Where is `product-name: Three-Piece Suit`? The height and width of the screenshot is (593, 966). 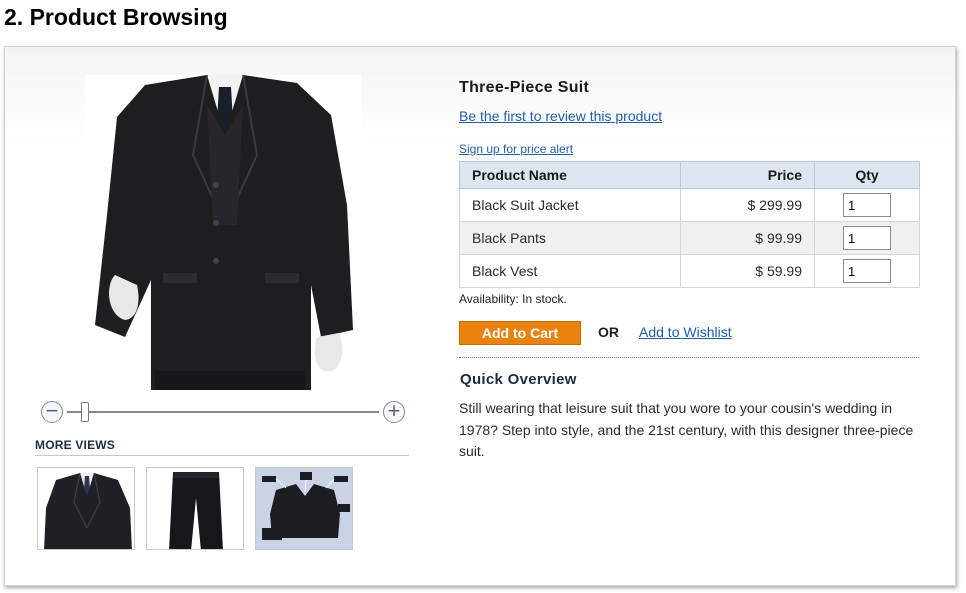 product-name: Three-Piece Suit is located at coordinates (524, 87).